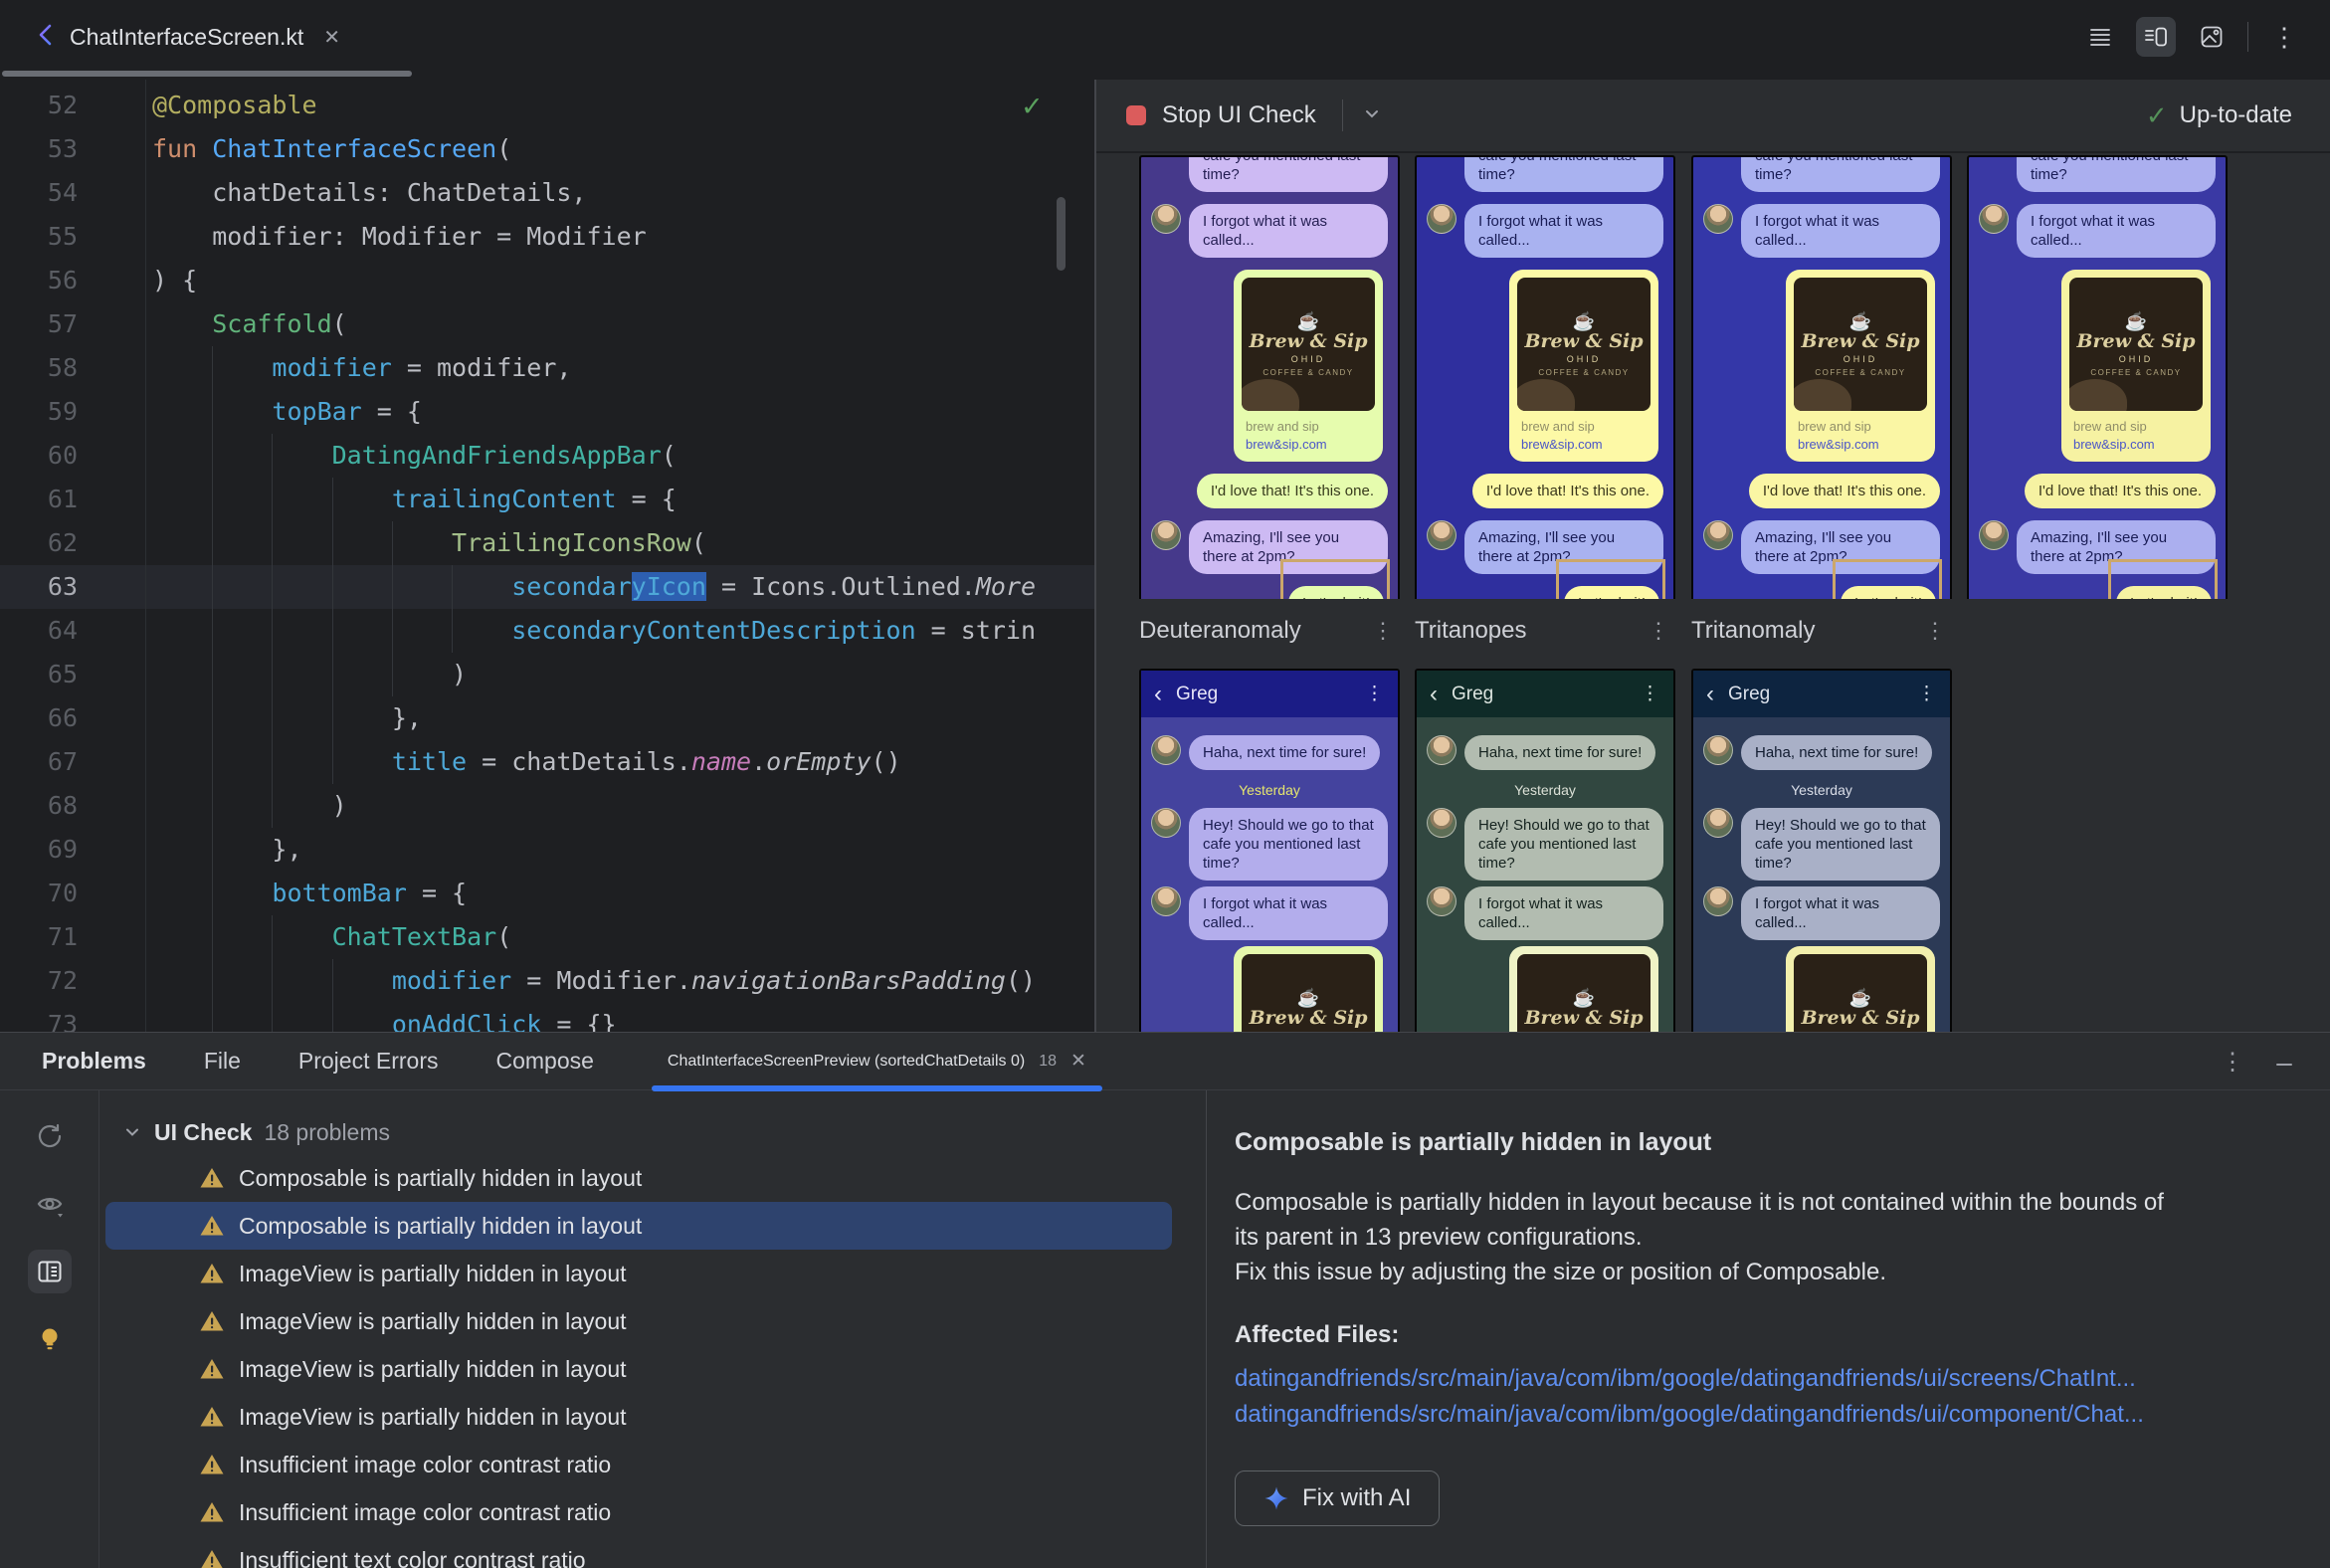 This screenshot has width=2330, height=1568. Describe the element at coordinates (2284, 1062) in the screenshot. I see `minimize-panel-icon` at that location.